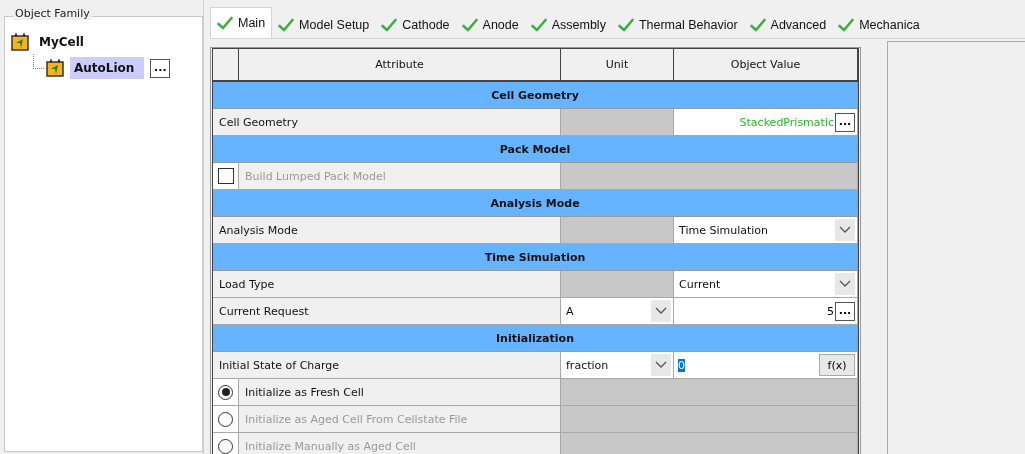  Describe the element at coordinates (387, 230) in the screenshot. I see `attribute-label: Analysis Mode` at that location.